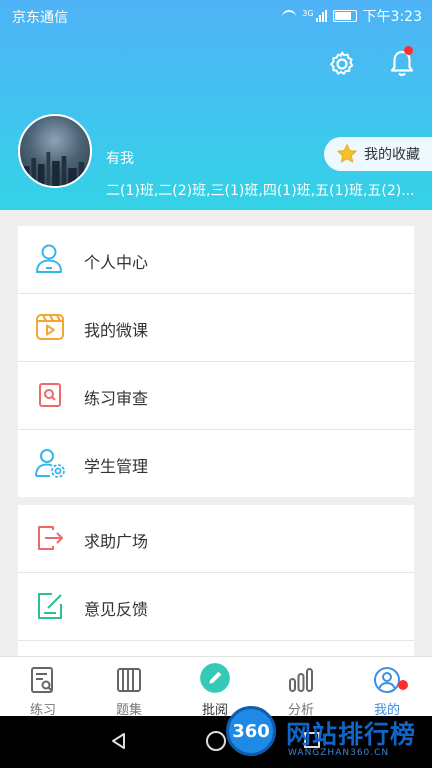 This screenshot has width=432, height=768. What do you see at coordinates (216, 741) in the screenshot?
I see `home-icon` at bounding box center [216, 741].